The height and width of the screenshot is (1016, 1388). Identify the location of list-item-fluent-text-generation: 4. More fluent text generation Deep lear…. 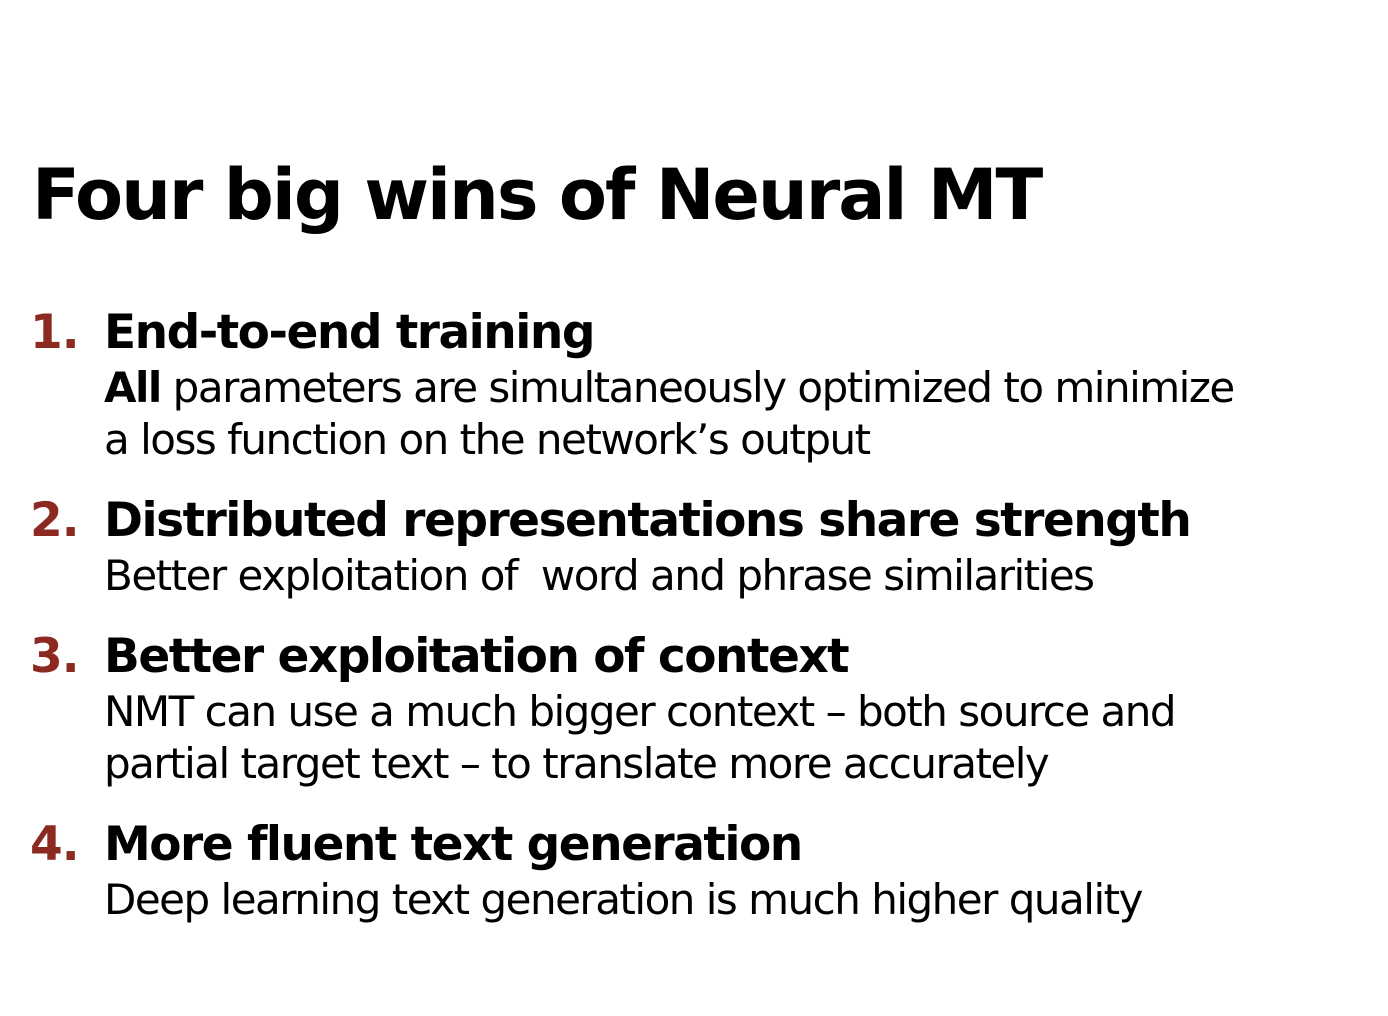
(705, 871).